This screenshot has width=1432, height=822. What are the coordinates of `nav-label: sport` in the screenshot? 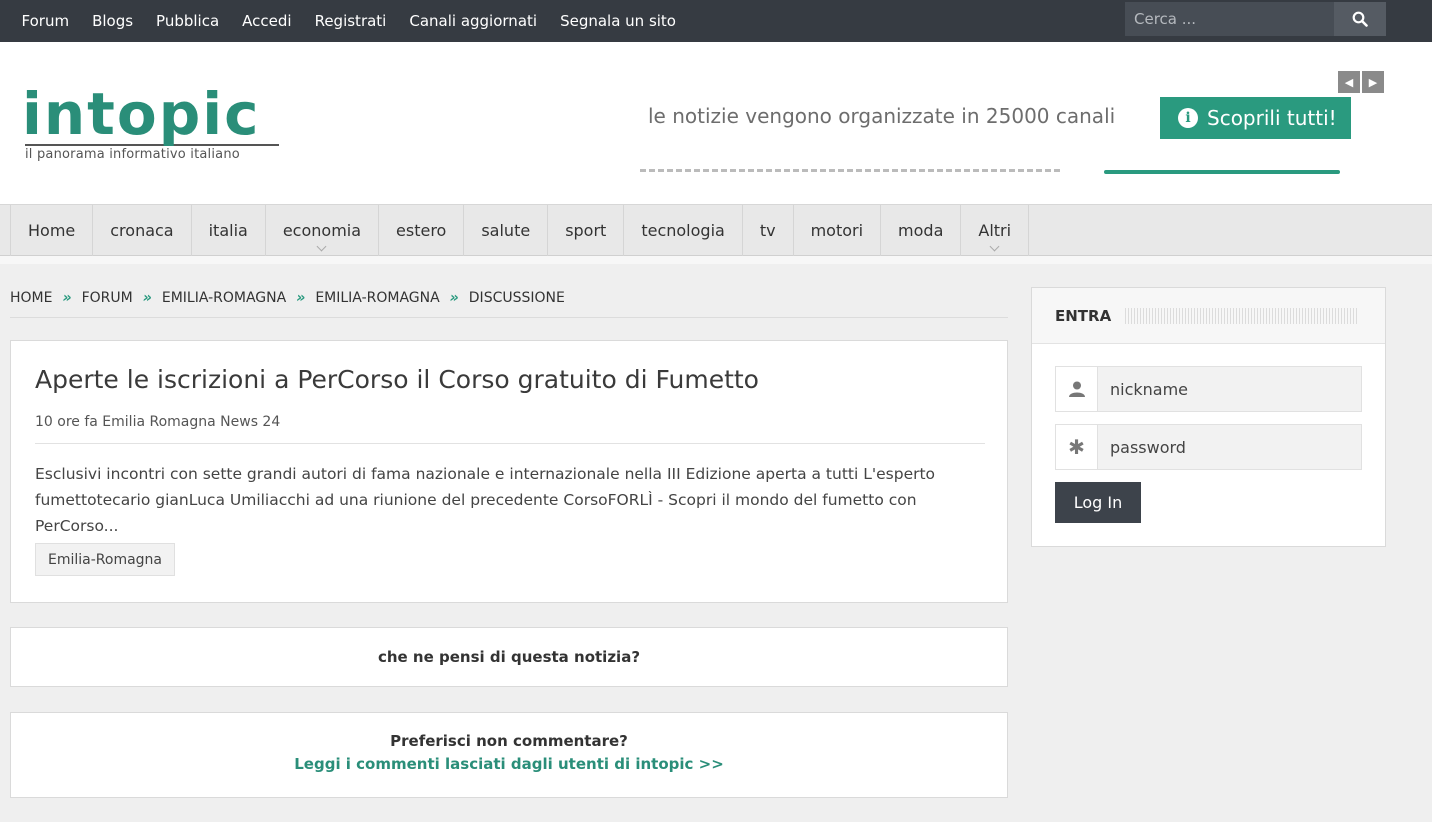 It's located at (586, 230).